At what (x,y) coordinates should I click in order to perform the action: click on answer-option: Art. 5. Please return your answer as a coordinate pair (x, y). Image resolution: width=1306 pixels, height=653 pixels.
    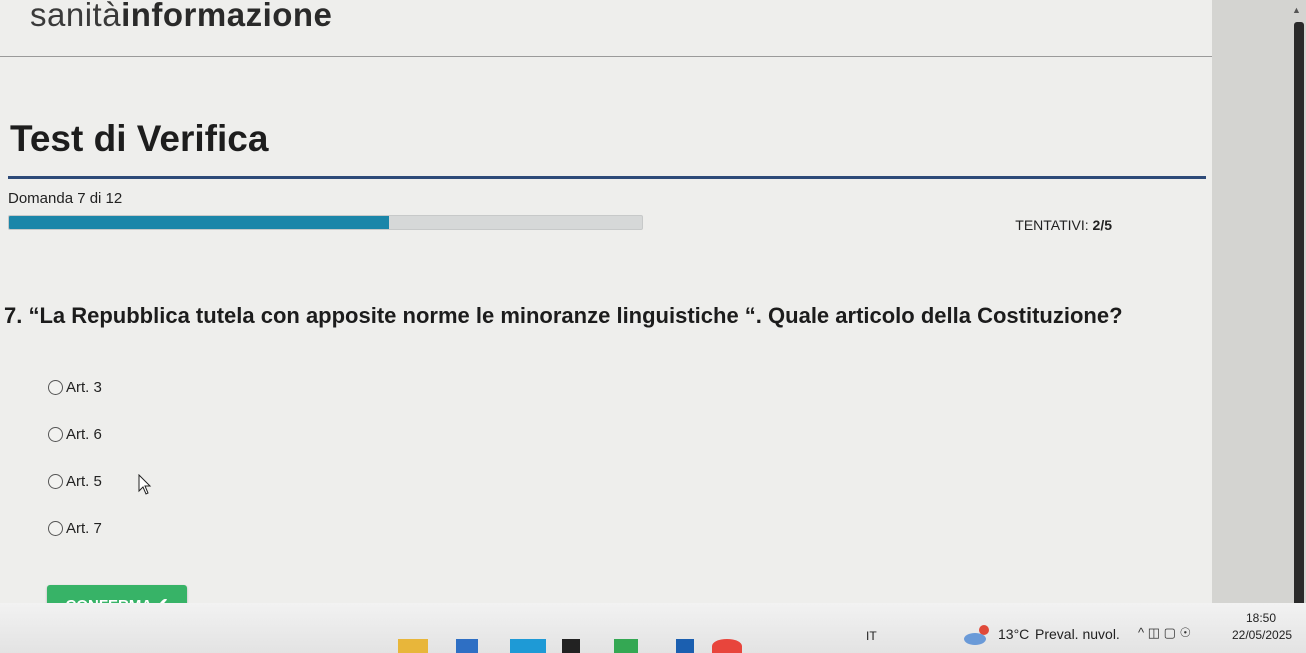
    Looking at the image, I should click on (75, 481).